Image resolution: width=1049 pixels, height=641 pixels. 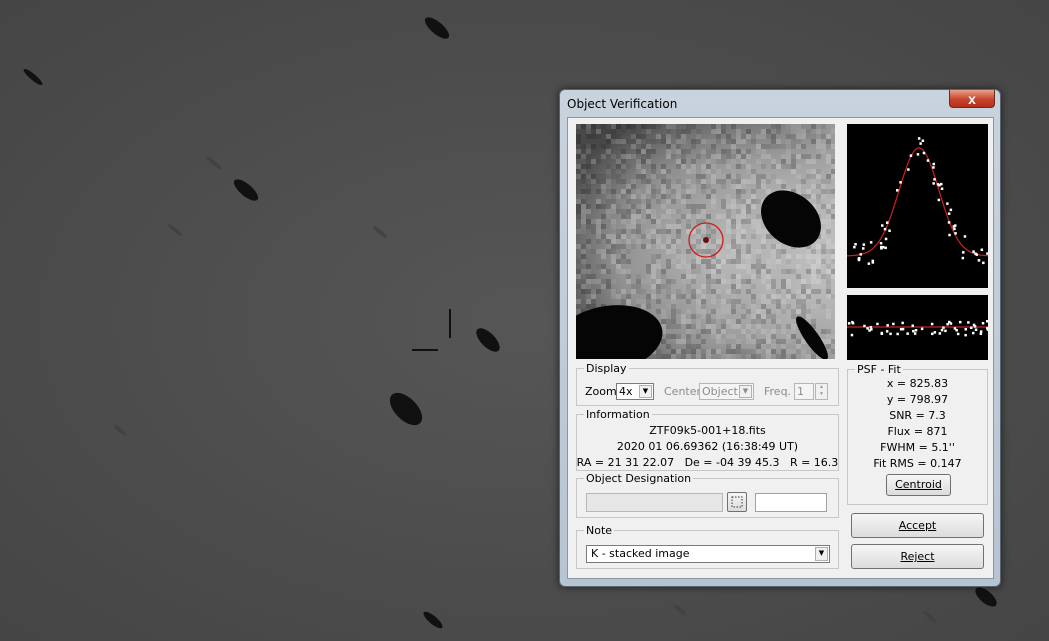 I want to click on accept-button: Accept, so click(x=917, y=525).